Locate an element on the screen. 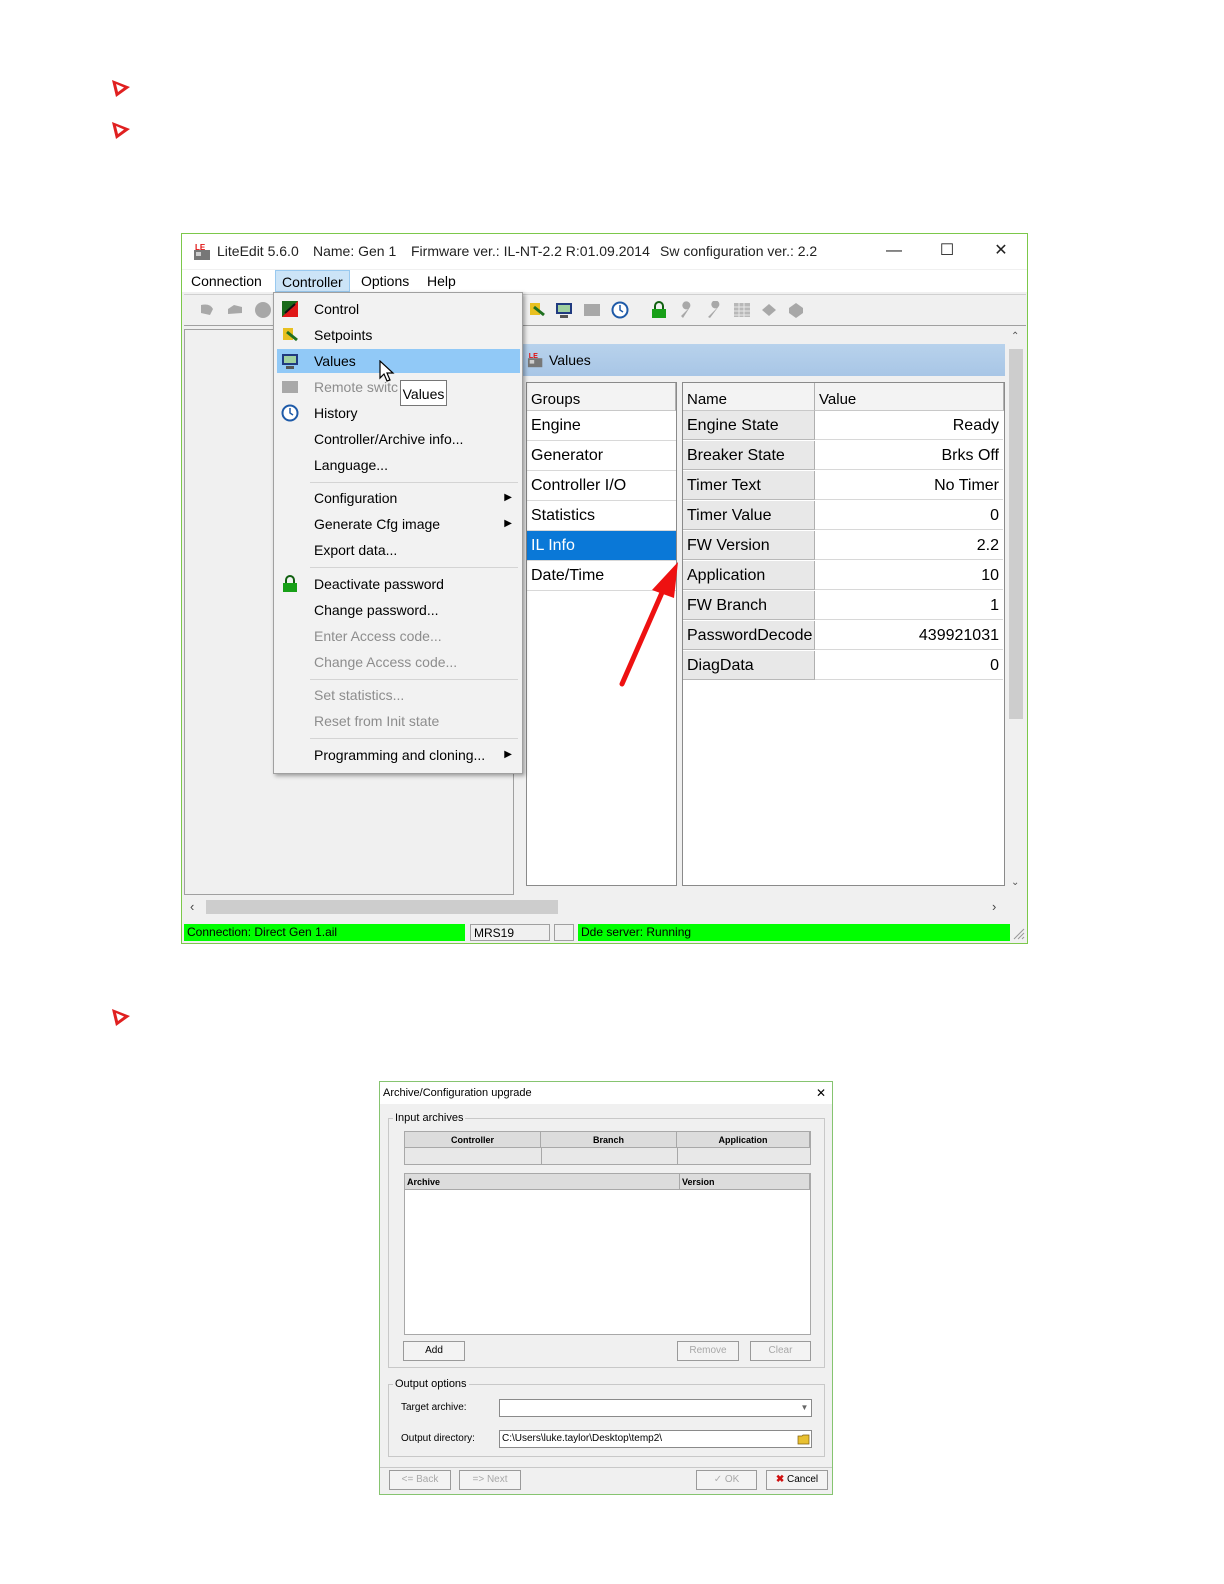  close-button: ✕ is located at coordinates (1001, 251).